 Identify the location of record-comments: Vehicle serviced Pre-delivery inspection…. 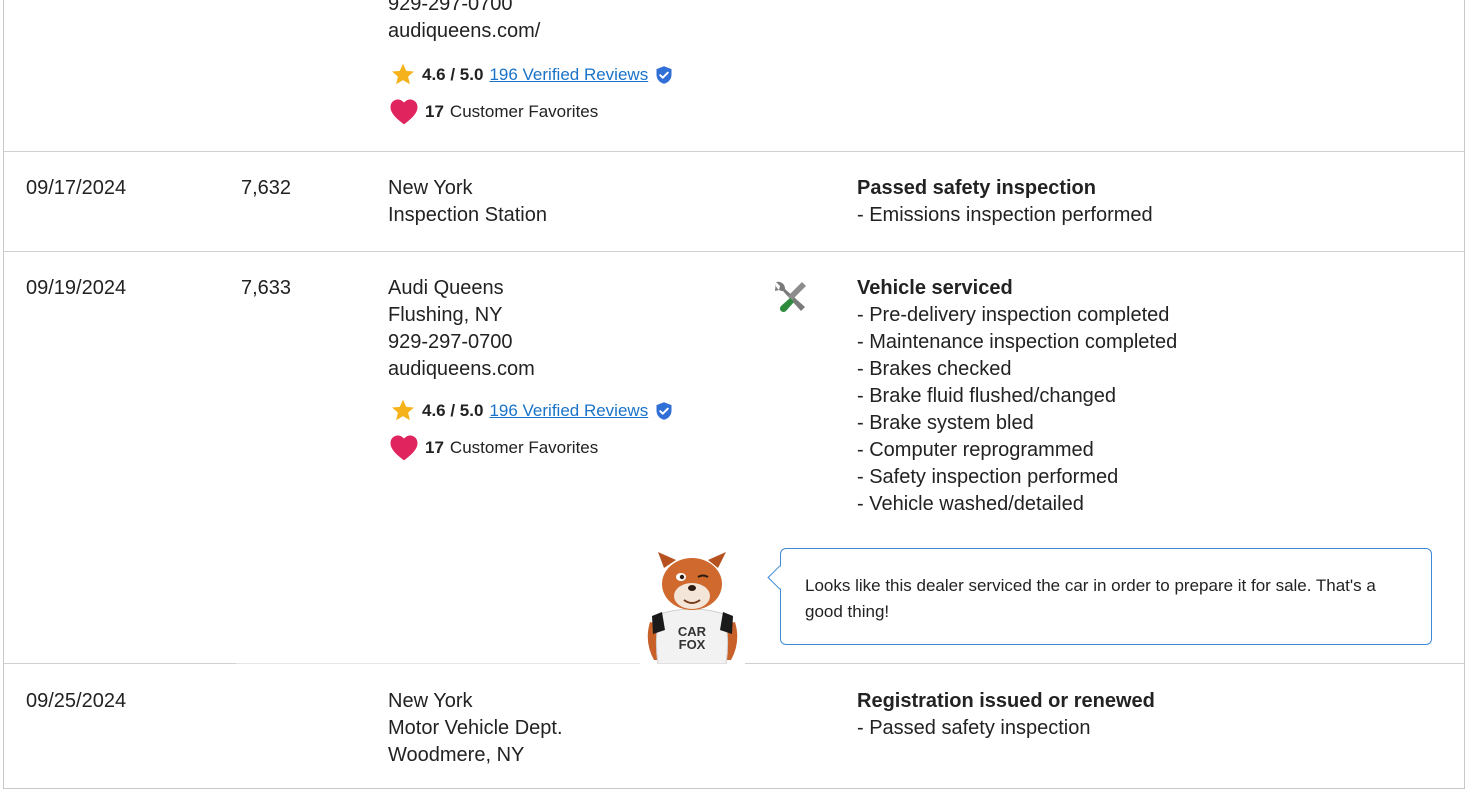
(1017, 396).